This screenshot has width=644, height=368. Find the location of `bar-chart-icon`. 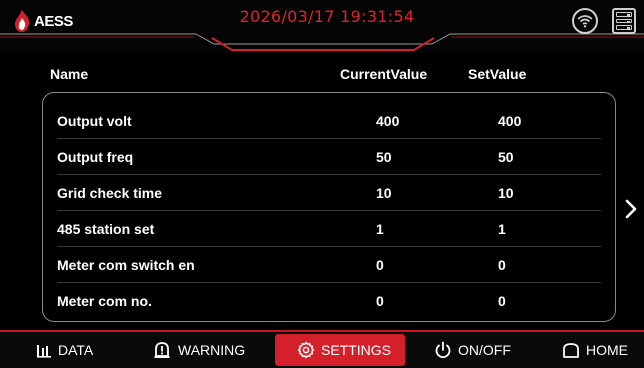

bar-chart-icon is located at coordinates (44, 351).